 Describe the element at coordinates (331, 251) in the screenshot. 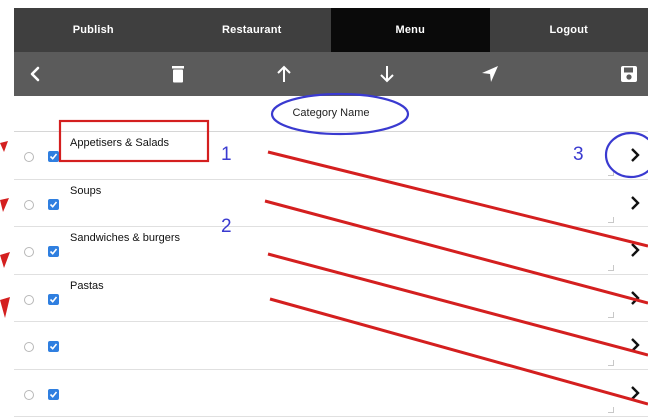

I see `category-row: Sandwiches & burgers` at that location.